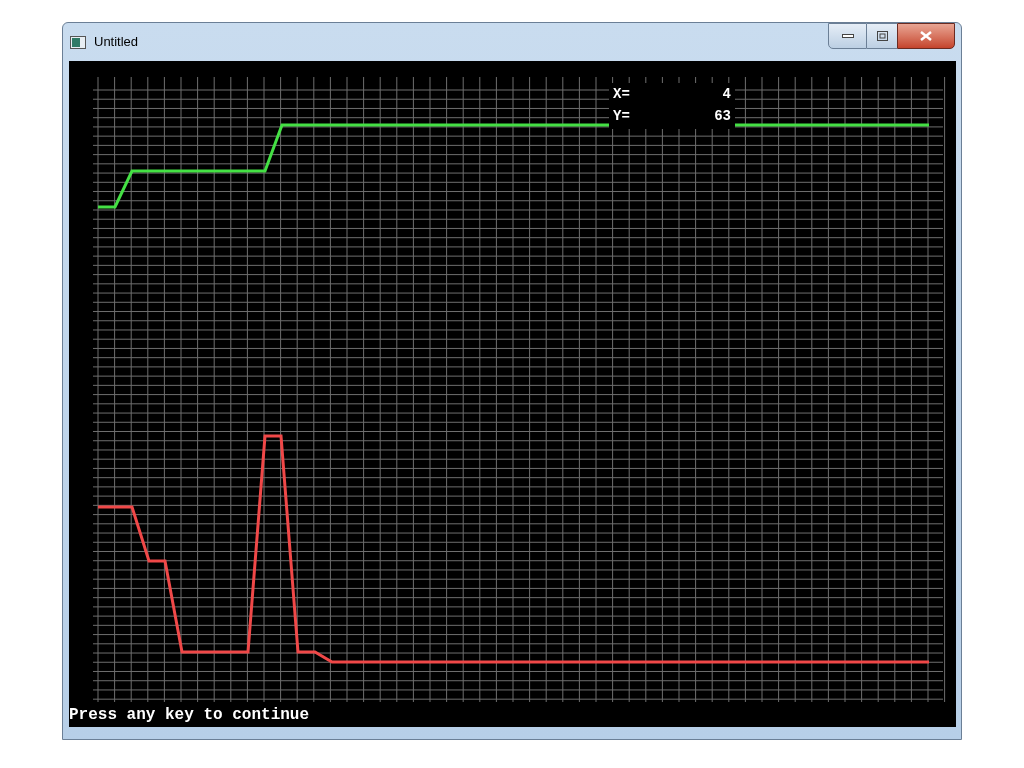 This screenshot has height=768, width=1024. What do you see at coordinates (722, 116) in the screenshot?
I see `readout-value: 63` at bounding box center [722, 116].